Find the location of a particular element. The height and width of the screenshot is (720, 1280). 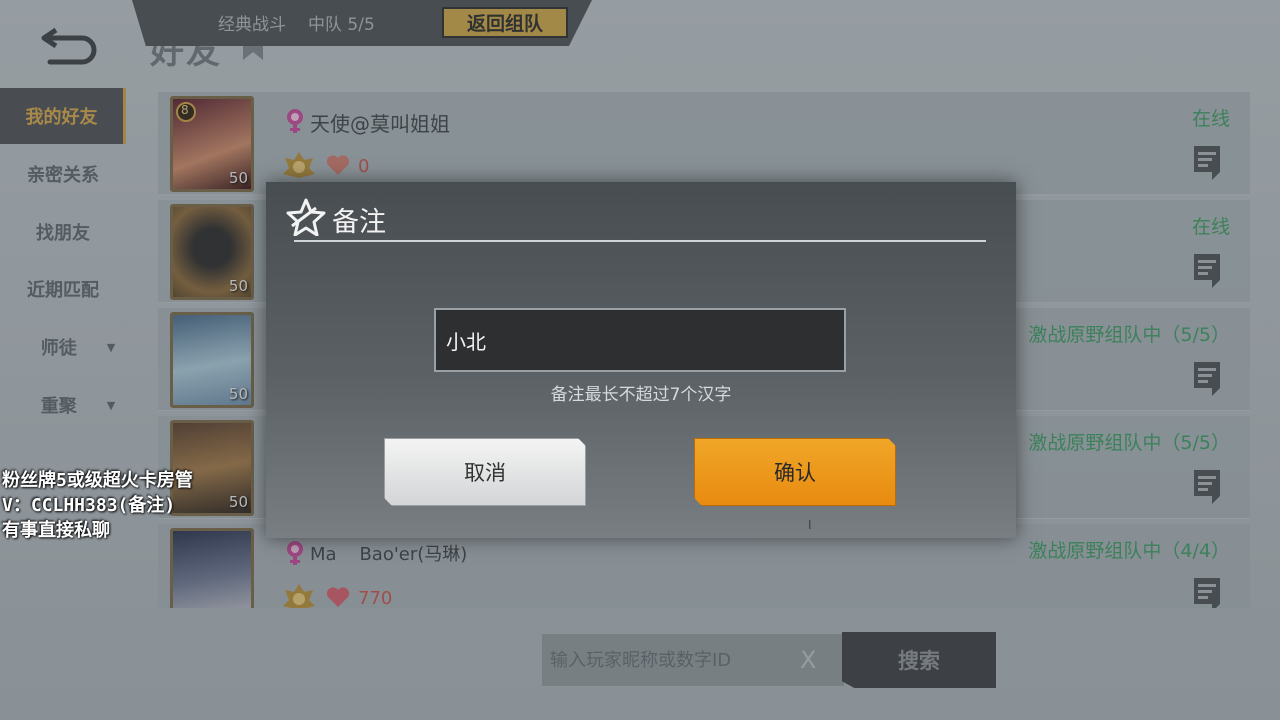

star-logo-icon is located at coordinates (306, 217).